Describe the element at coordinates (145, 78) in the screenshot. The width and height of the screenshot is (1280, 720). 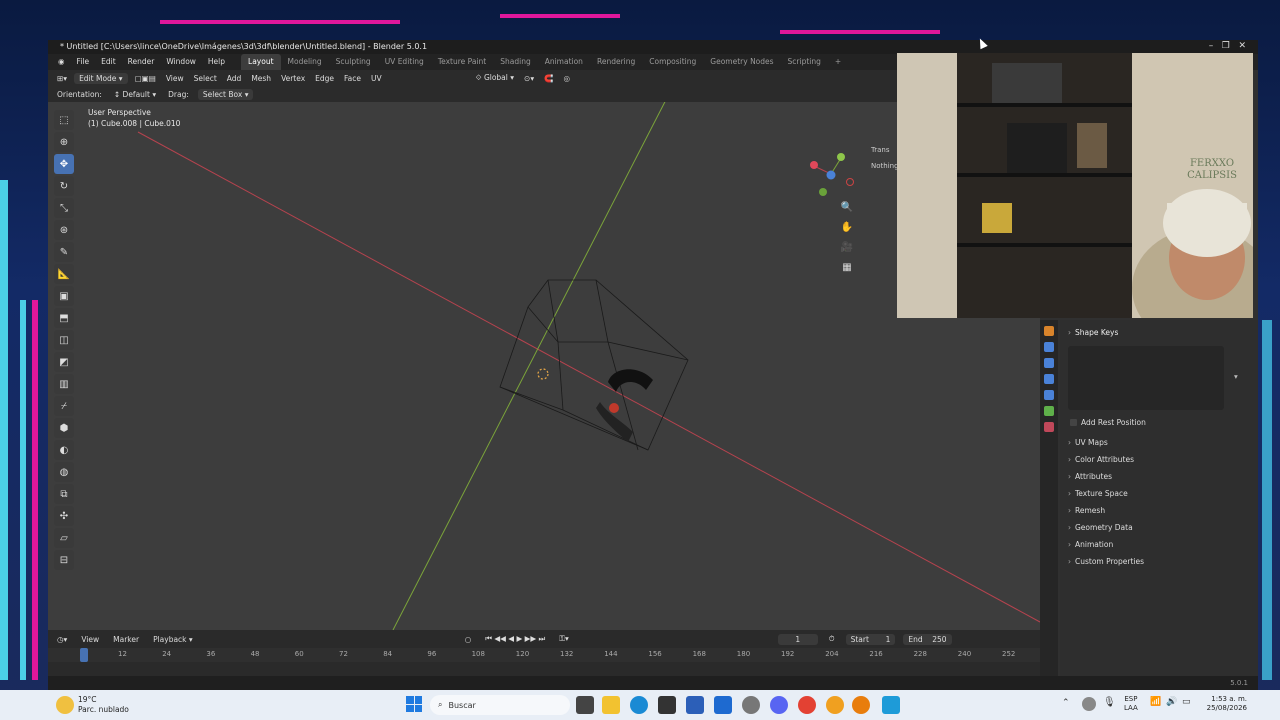
I see `select-mode-icons: ▢▣▤` at that location.